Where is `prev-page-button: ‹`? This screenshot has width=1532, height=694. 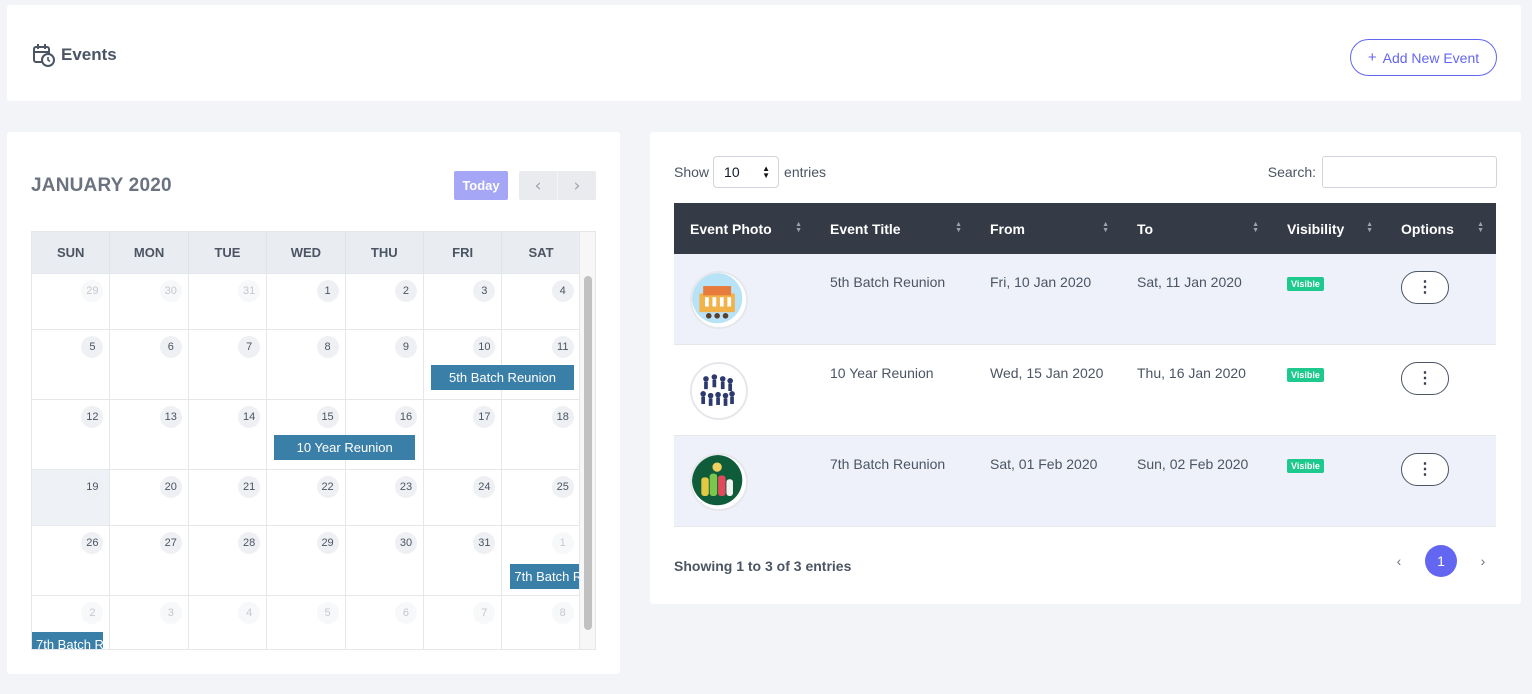 prev-page-button: ‹ is located at coordinates (1399, 561).